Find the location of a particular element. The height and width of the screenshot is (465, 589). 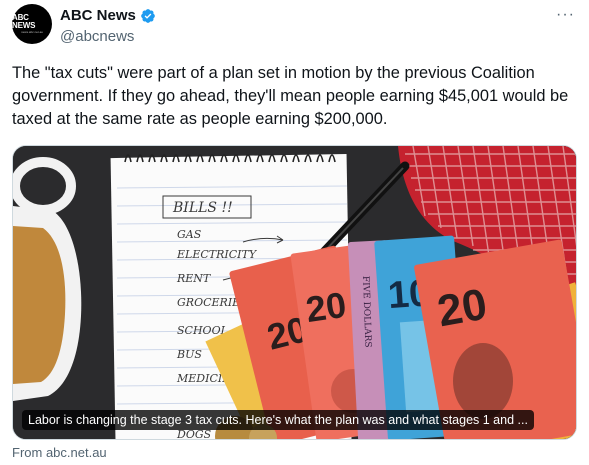

note-item-bus: BUS is located at coordinates (189, 354).